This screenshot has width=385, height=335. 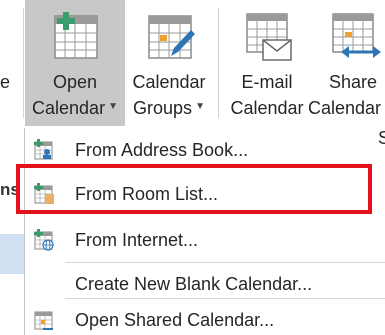 What do you see at coordinates (381, 138) in the screenshot?
I see `ribbon-group-cut-label: S` at bounding box center [381, 138].